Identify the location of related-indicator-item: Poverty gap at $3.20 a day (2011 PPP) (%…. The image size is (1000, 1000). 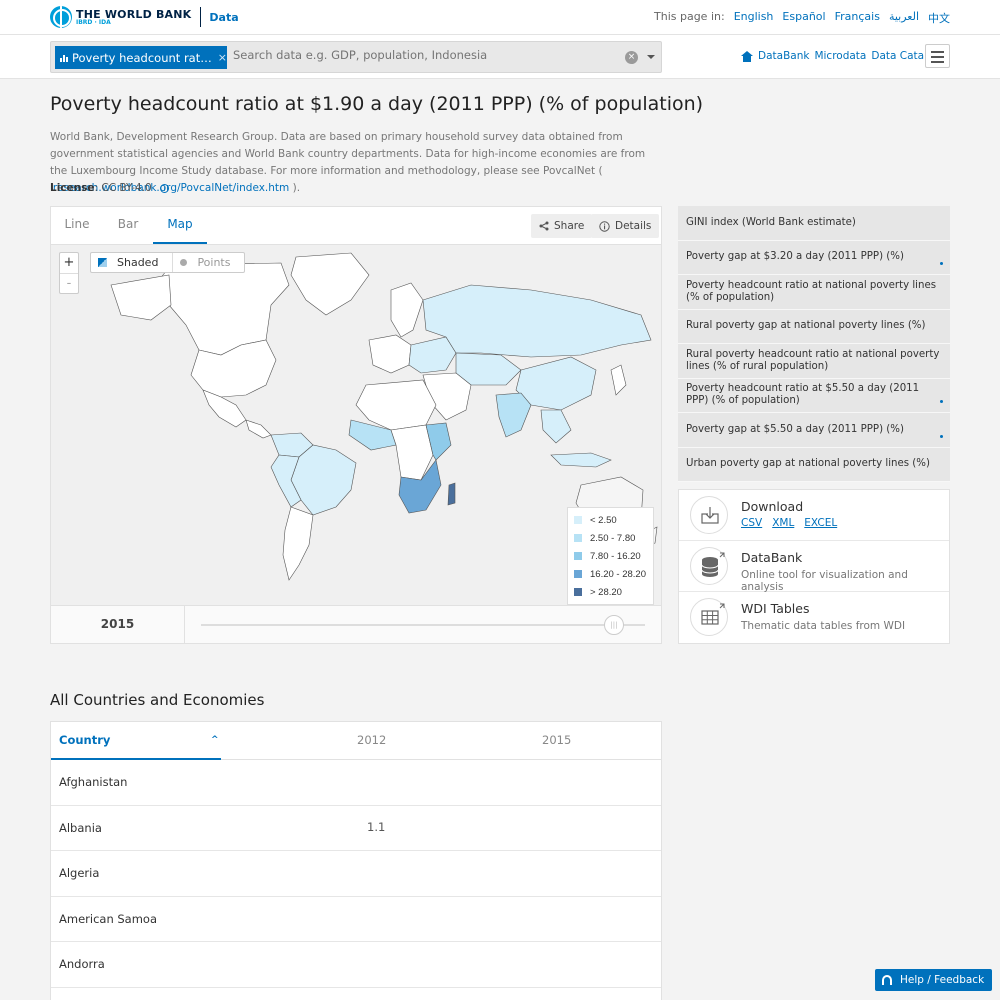
(814, 258).